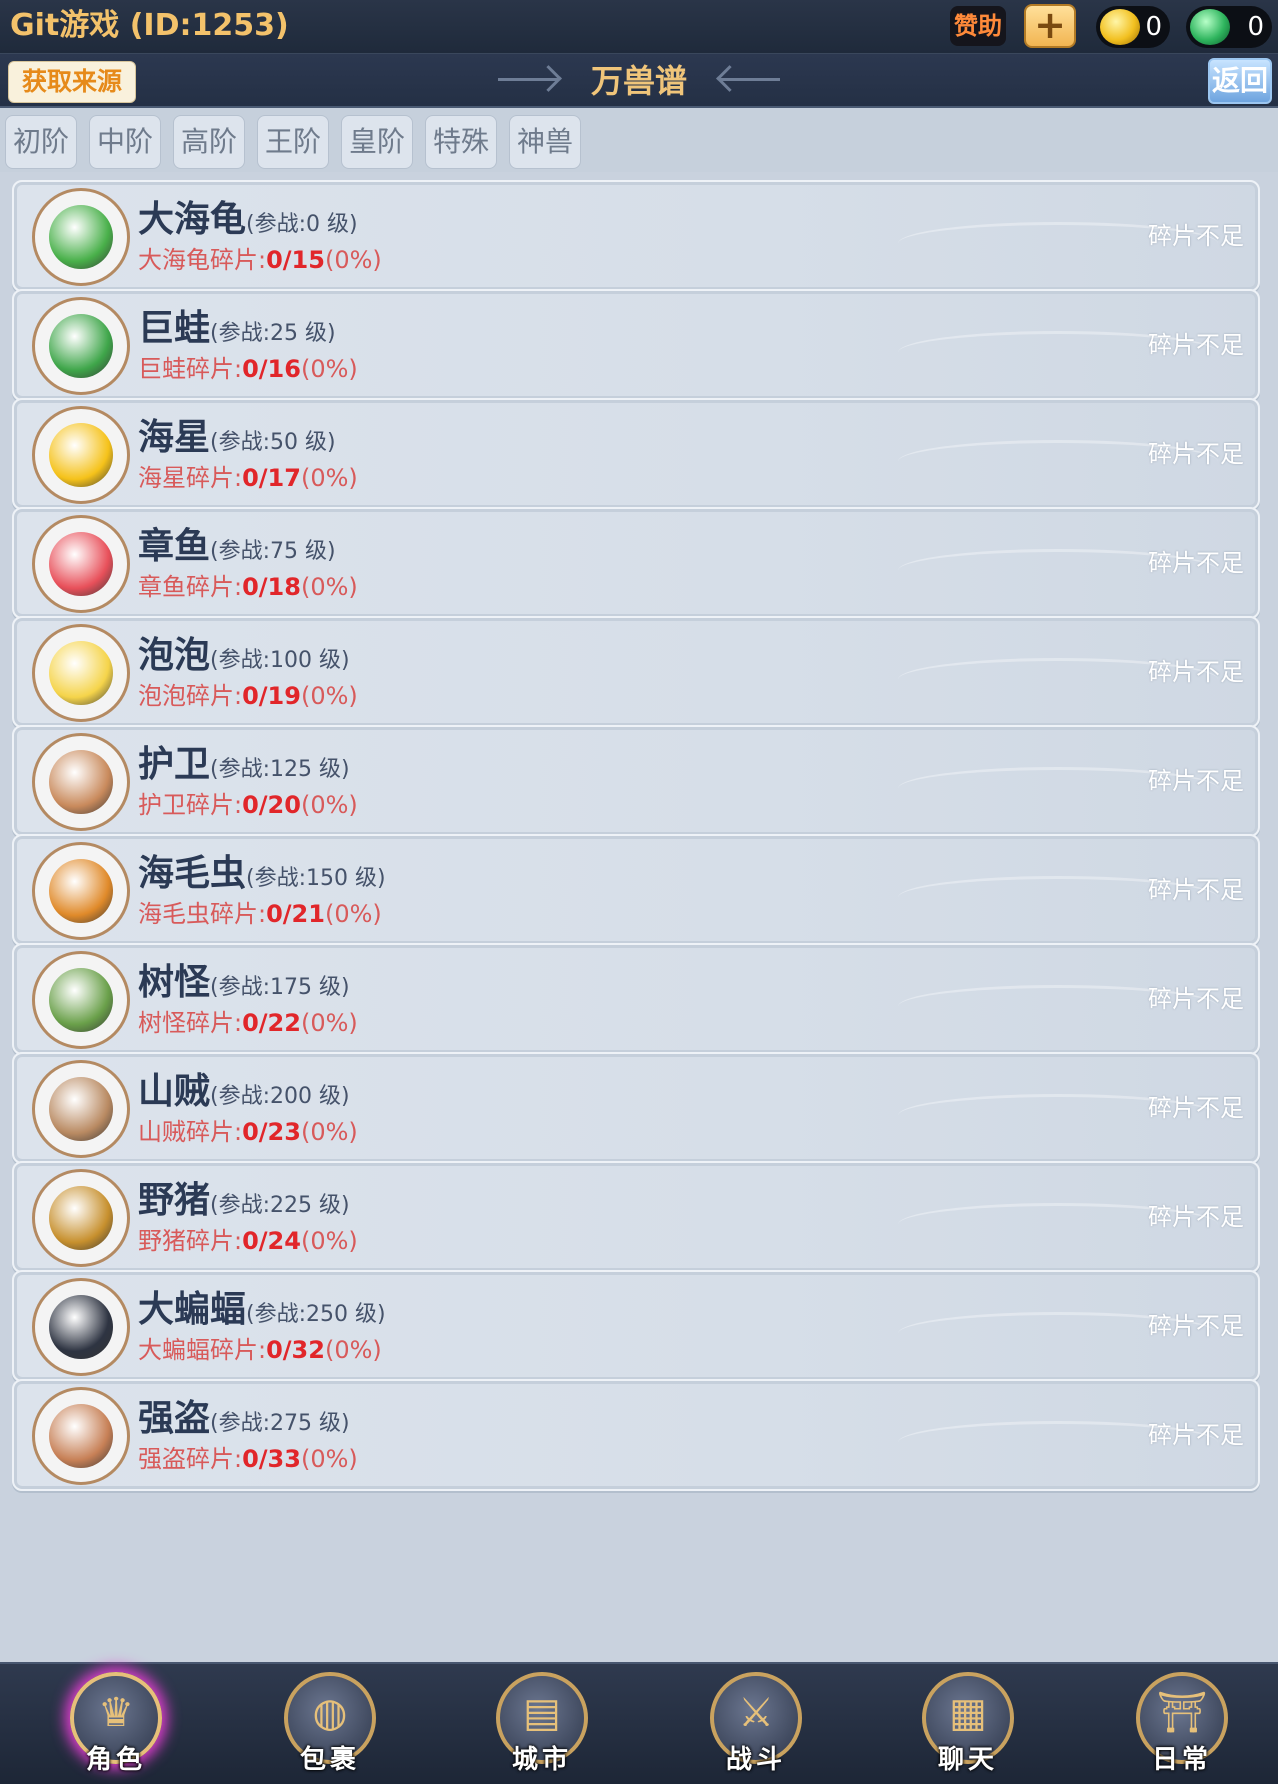  Describe the element at coordinates (636, 1435) in the screenshot. I see `list-item: 强盗(参战:275 级) 强盗碎片:0/33(0%) 碎片不足` at that location.